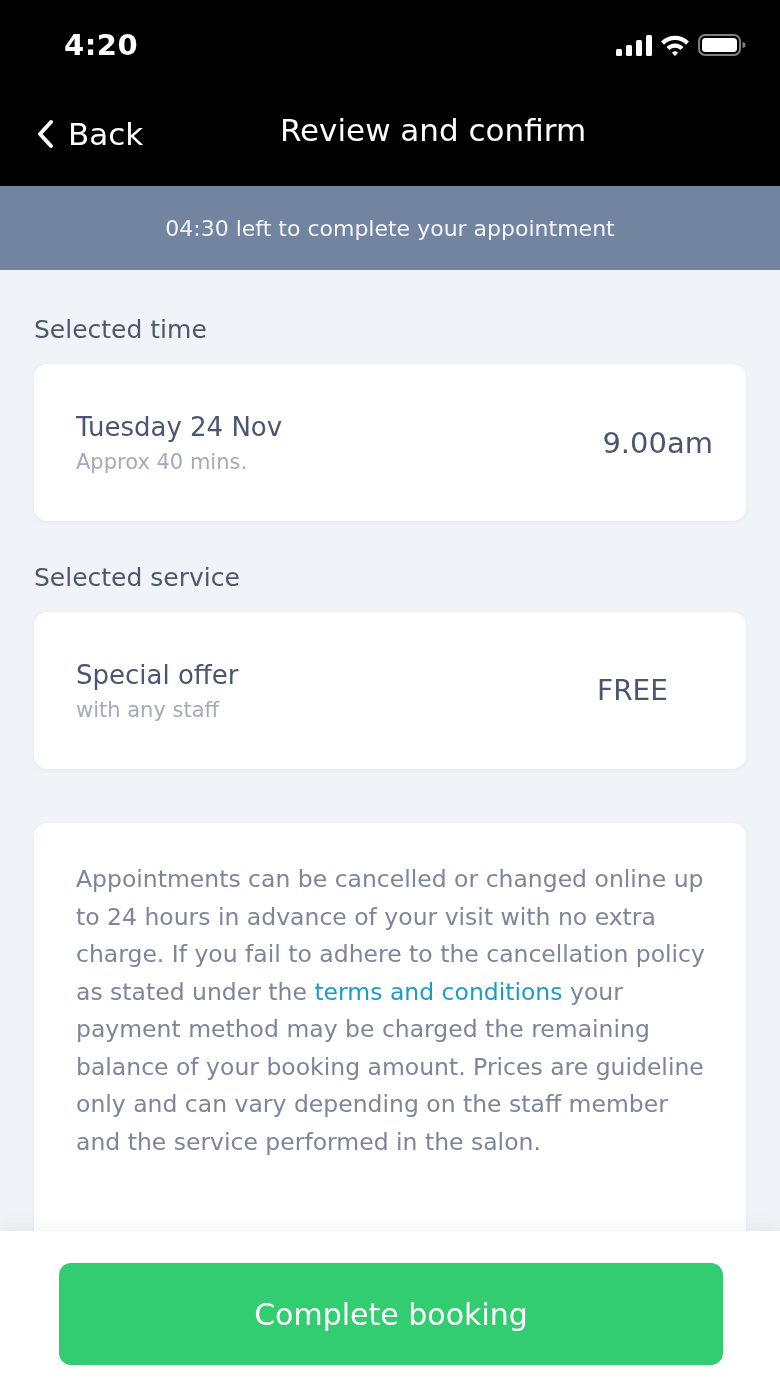 The height and width of the screenshot is (1387, 780). Describe the element at coordinates (634, 45) in the screenshot. I see `signal-icon` at that location.